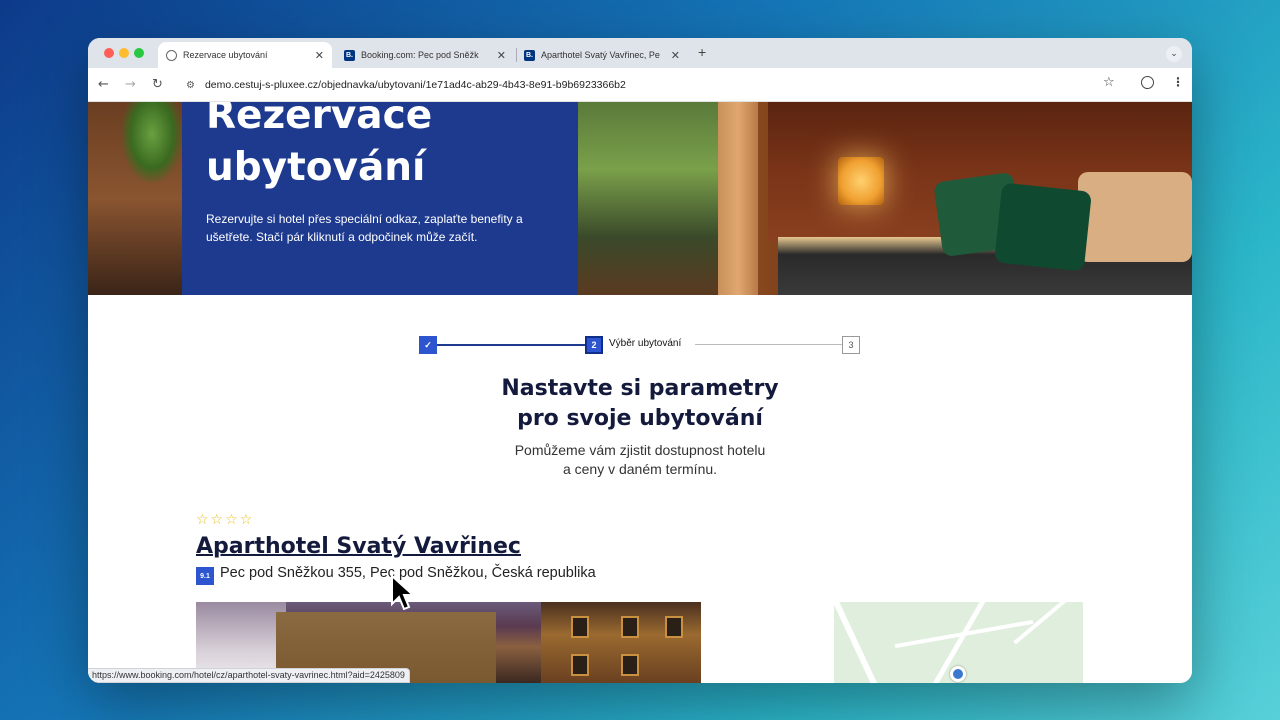 This screenshot has width=1280, height=720. I want to click on hotel-photo-facade-night, so click(621, 642).